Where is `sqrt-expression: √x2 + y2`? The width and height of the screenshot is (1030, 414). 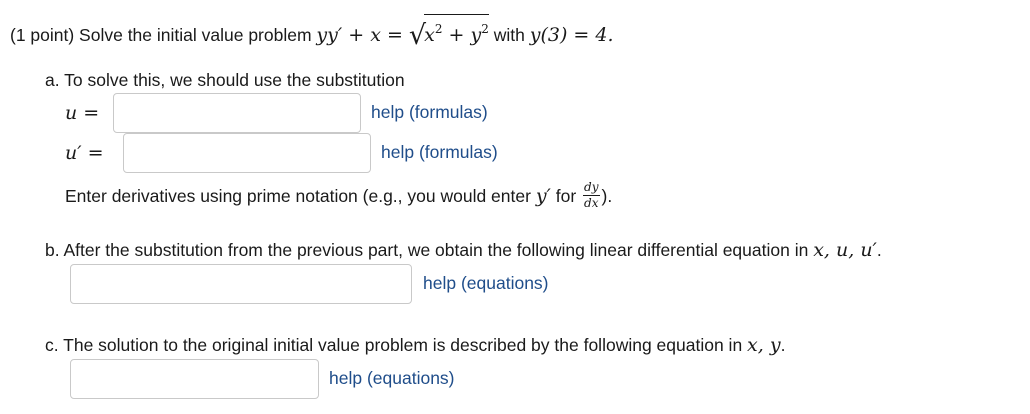 sqrt-expression: √x2 + y2 is located at coordinates (448, 32).